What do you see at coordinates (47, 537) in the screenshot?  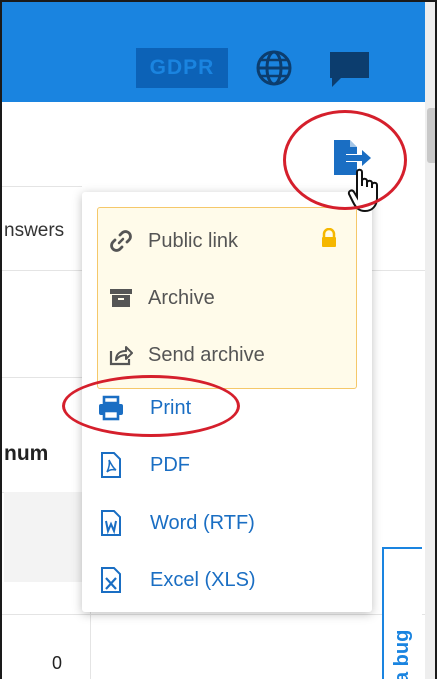 I see `table-header-cell` at bounding box center [47, 537].